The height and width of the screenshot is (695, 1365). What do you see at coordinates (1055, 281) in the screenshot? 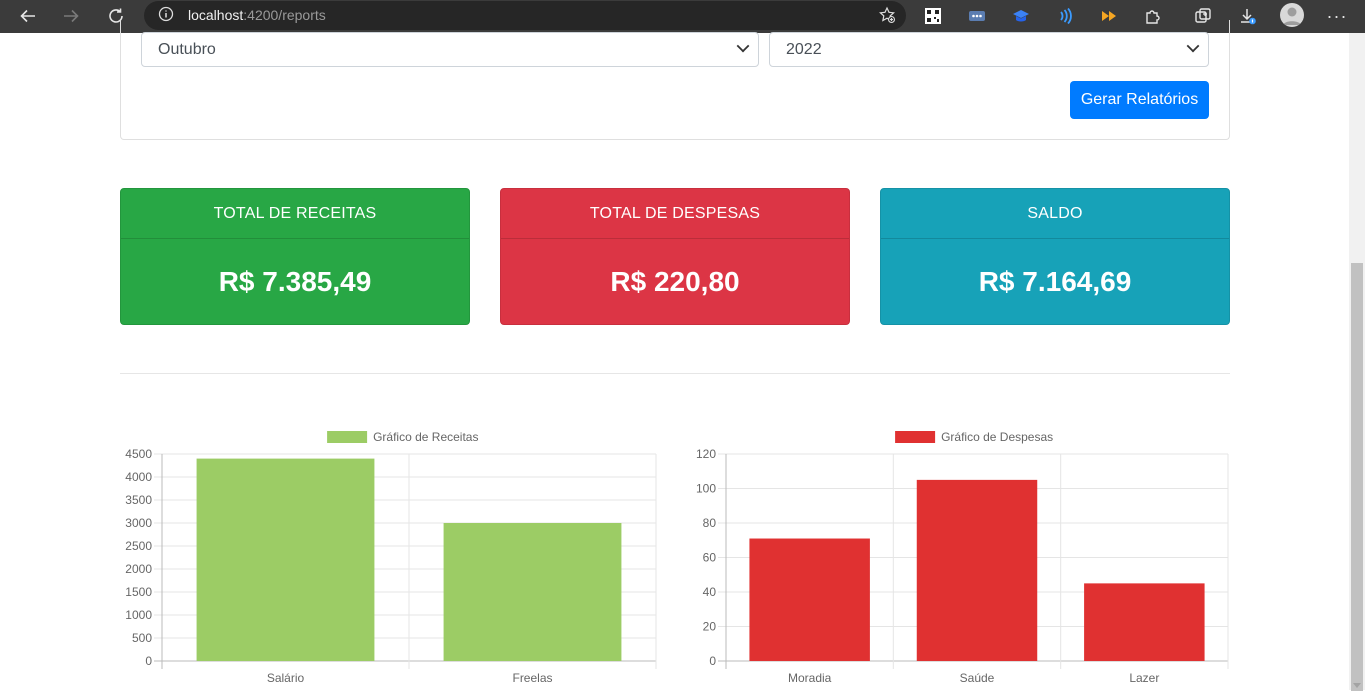
I see `card-value: R$ 7.164,69` at bounding box center [1055, 281].